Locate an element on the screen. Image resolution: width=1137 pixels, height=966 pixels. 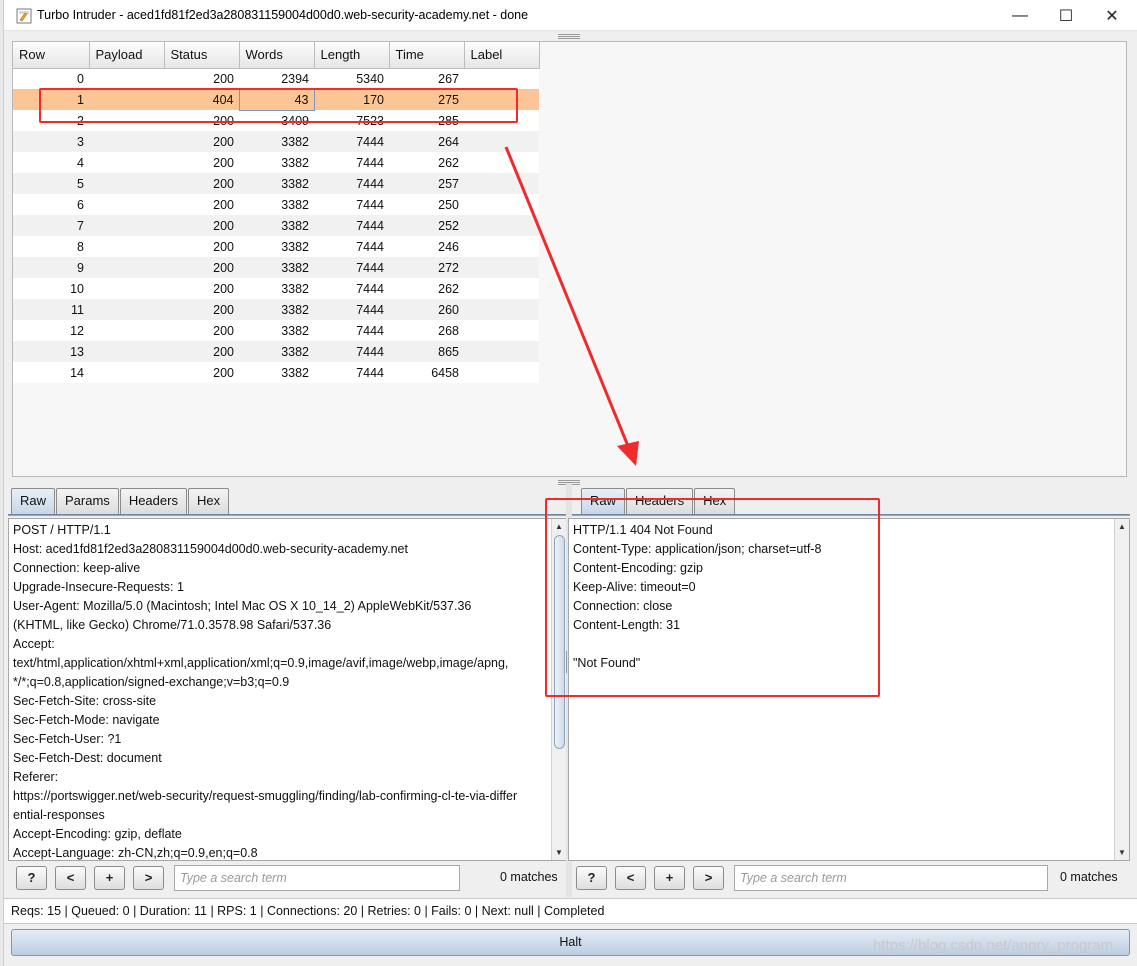
table-row: 2 200 3409 7523 285 is located at coordinates (276, 120).